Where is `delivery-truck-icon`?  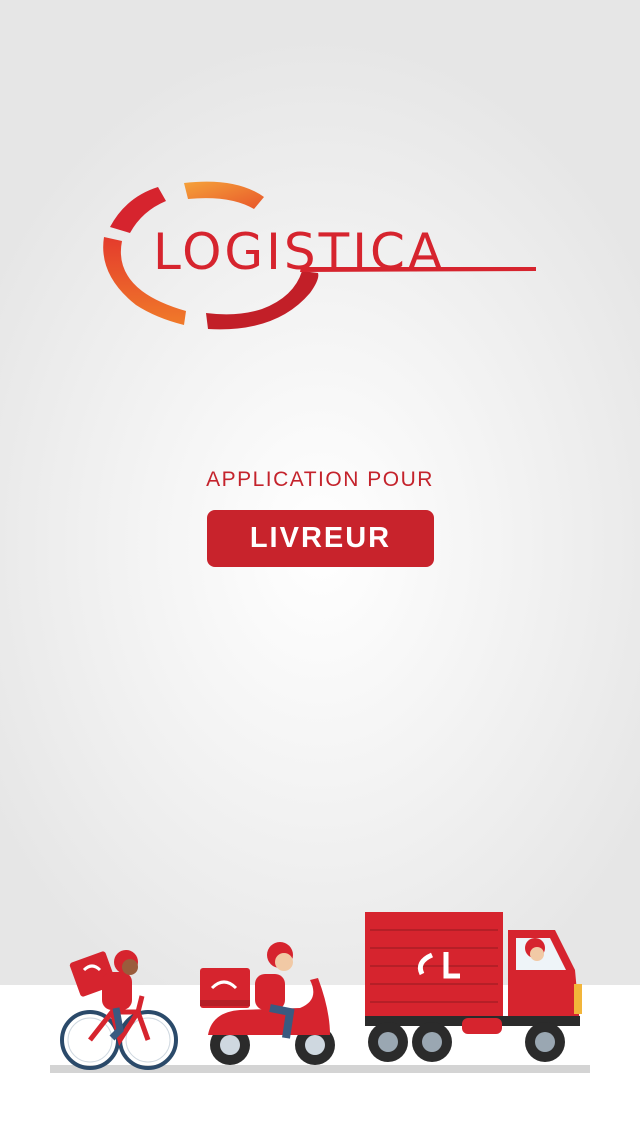 delivery-truck-icon is located at coordinates (473, 987).